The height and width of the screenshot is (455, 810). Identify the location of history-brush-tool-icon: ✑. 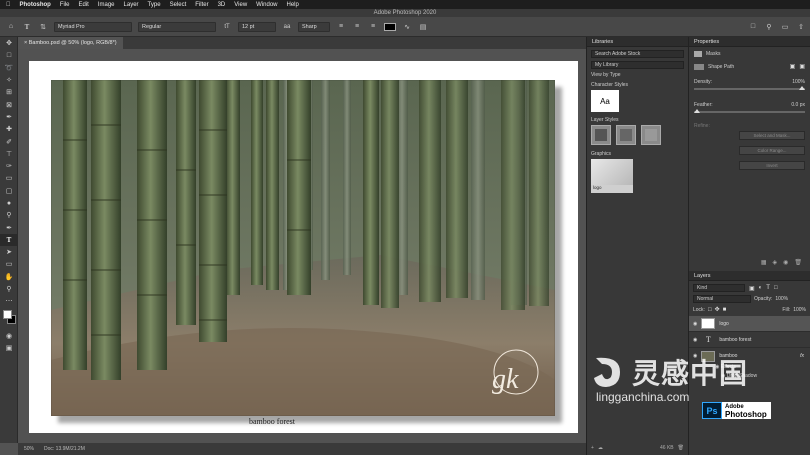
(9, 166).